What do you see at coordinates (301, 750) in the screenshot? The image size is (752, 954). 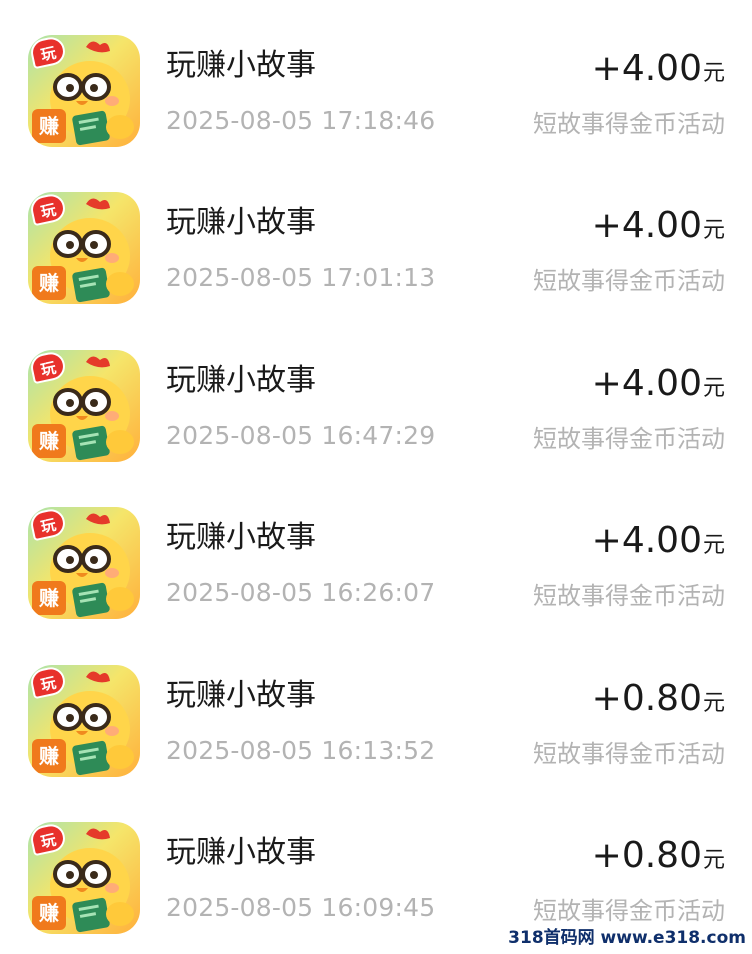 I see `transaction-time: 2025-08-05 16:13:52` at bounding box center [301, 750].